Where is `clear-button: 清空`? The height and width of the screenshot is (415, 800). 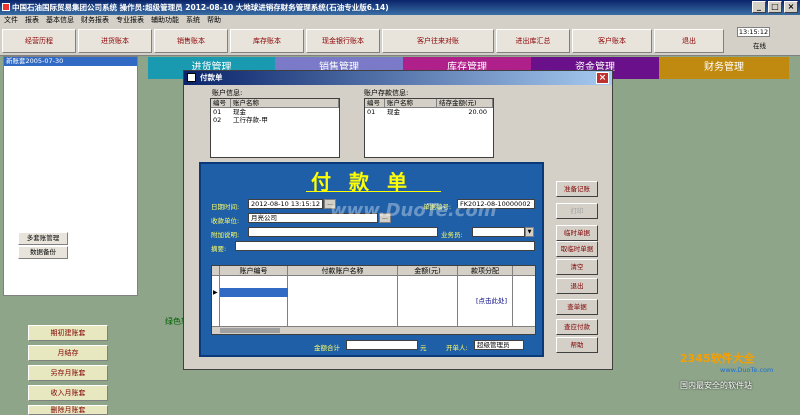 clear-button: 清空 is located at coordinates (577, 267).